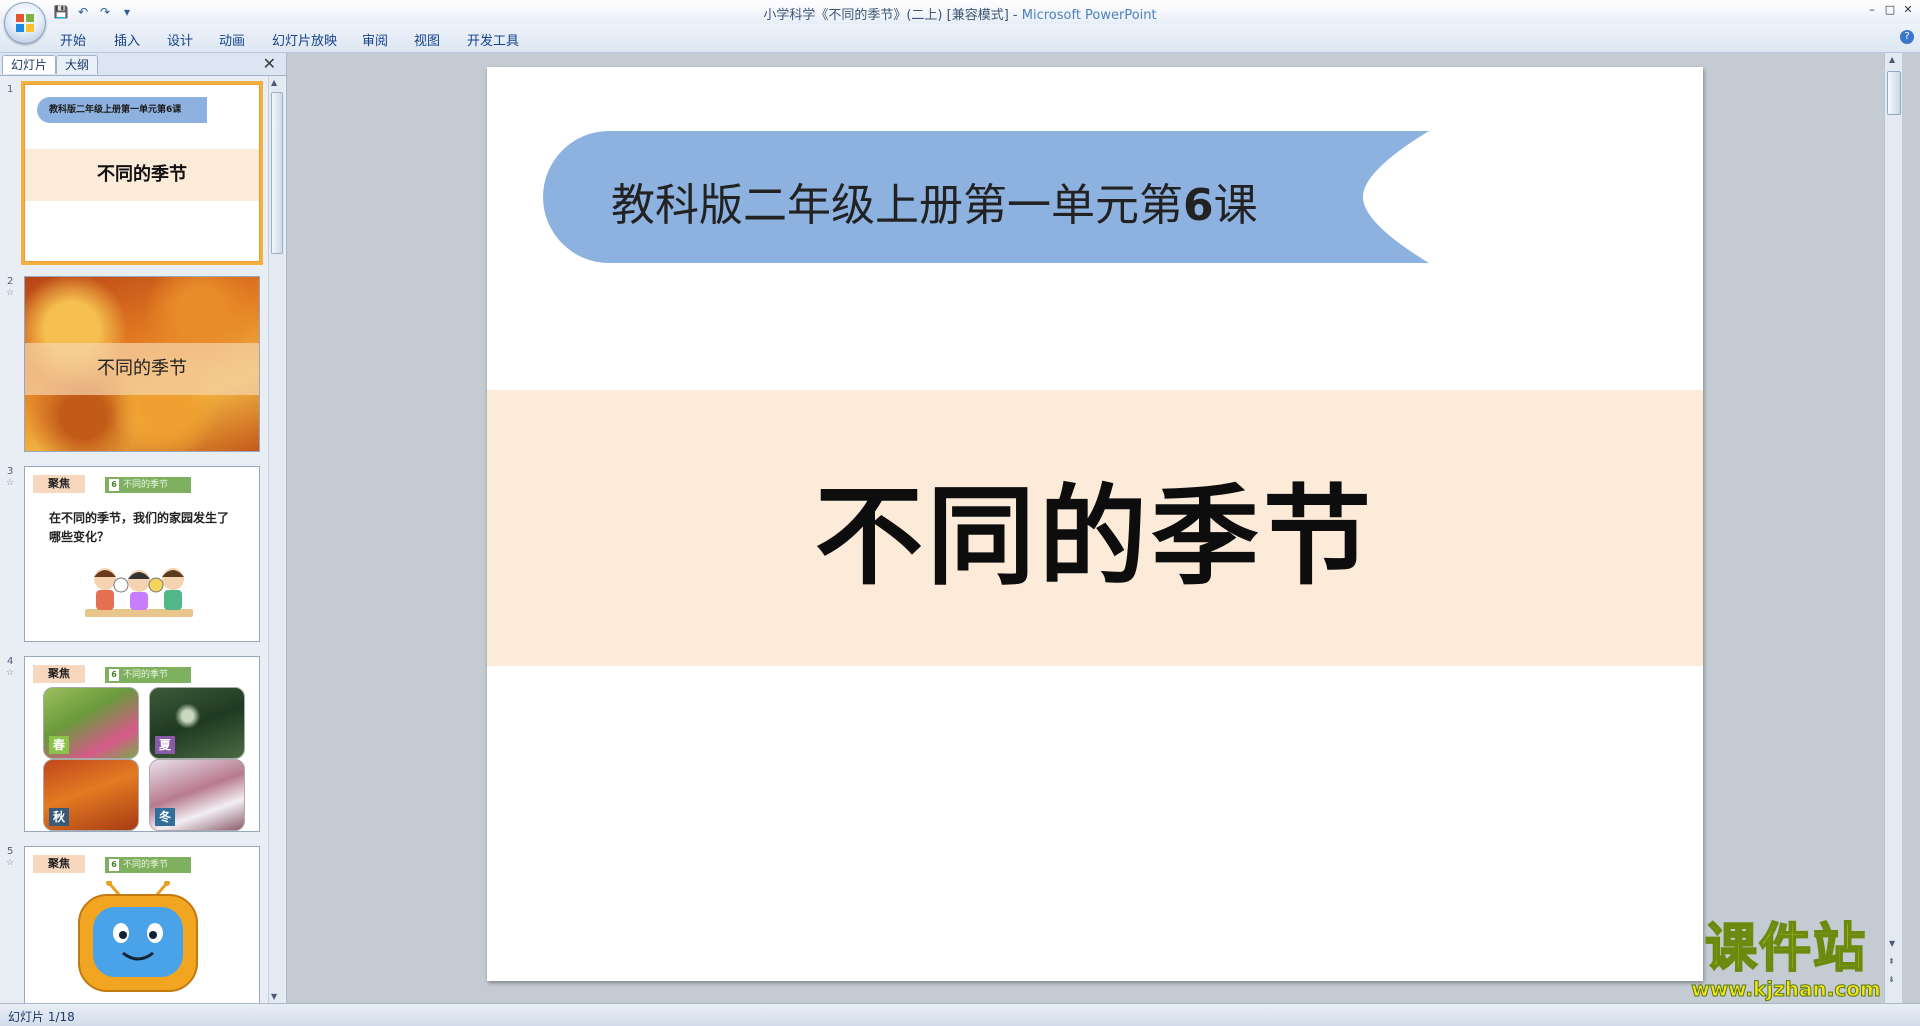 The image size is (1920, 1026). I want to click on tab-slides: 幻灯片, so click(29, 64).